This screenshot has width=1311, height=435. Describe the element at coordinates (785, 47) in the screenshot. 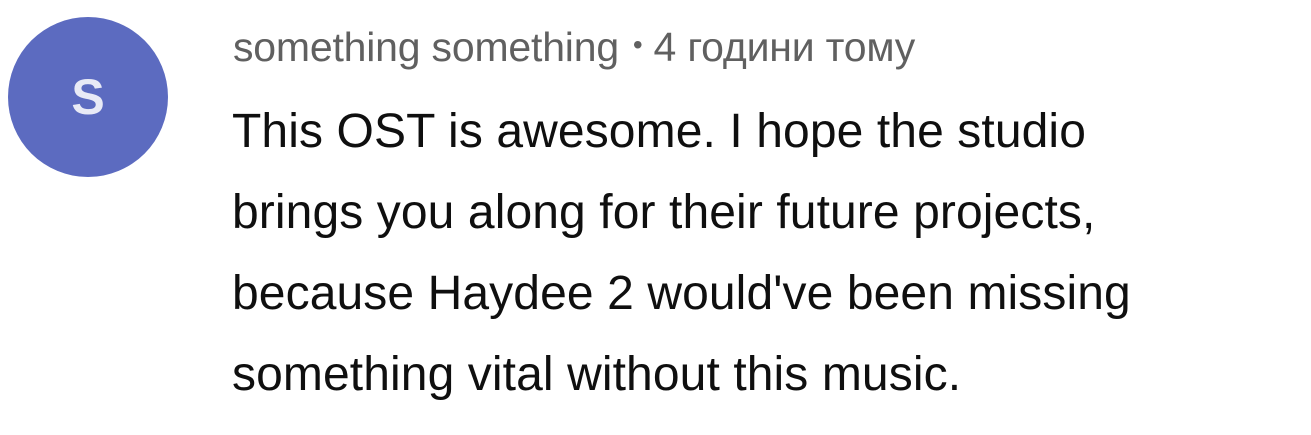

I see `timestamp: 4 години тому` at that location.